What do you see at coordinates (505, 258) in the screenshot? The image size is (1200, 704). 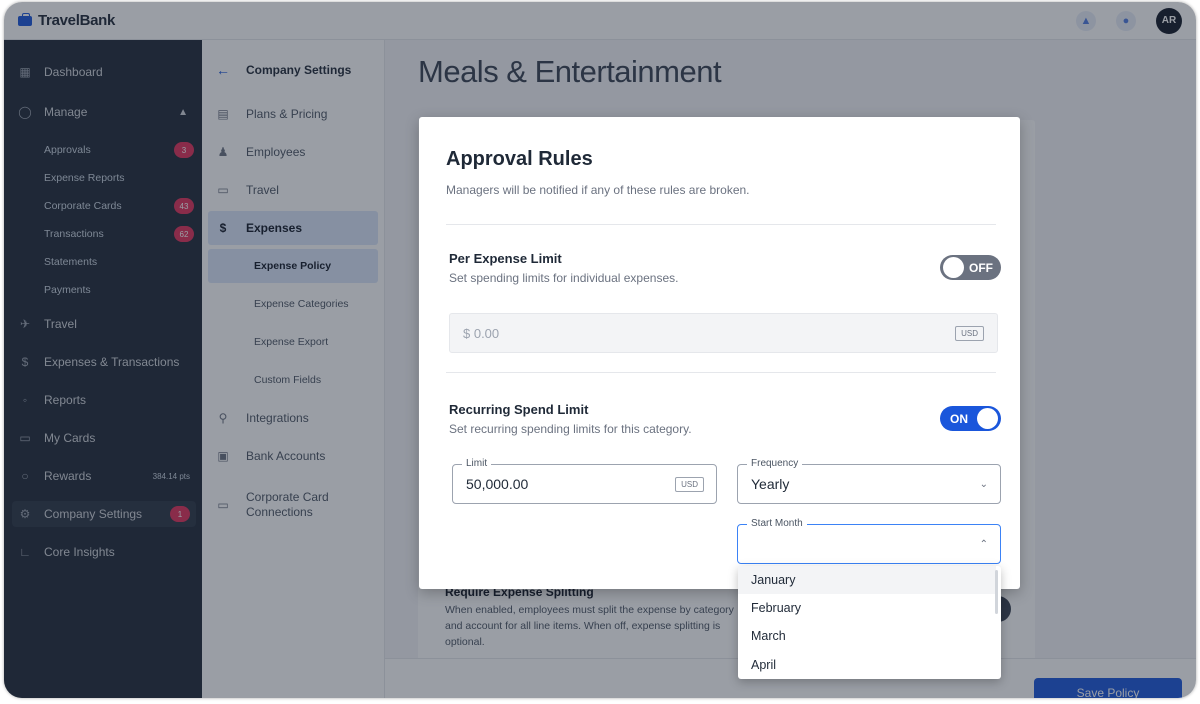 I see `per-expense-limit-title: Per Expense Limit` at bounding box center [505, 258].